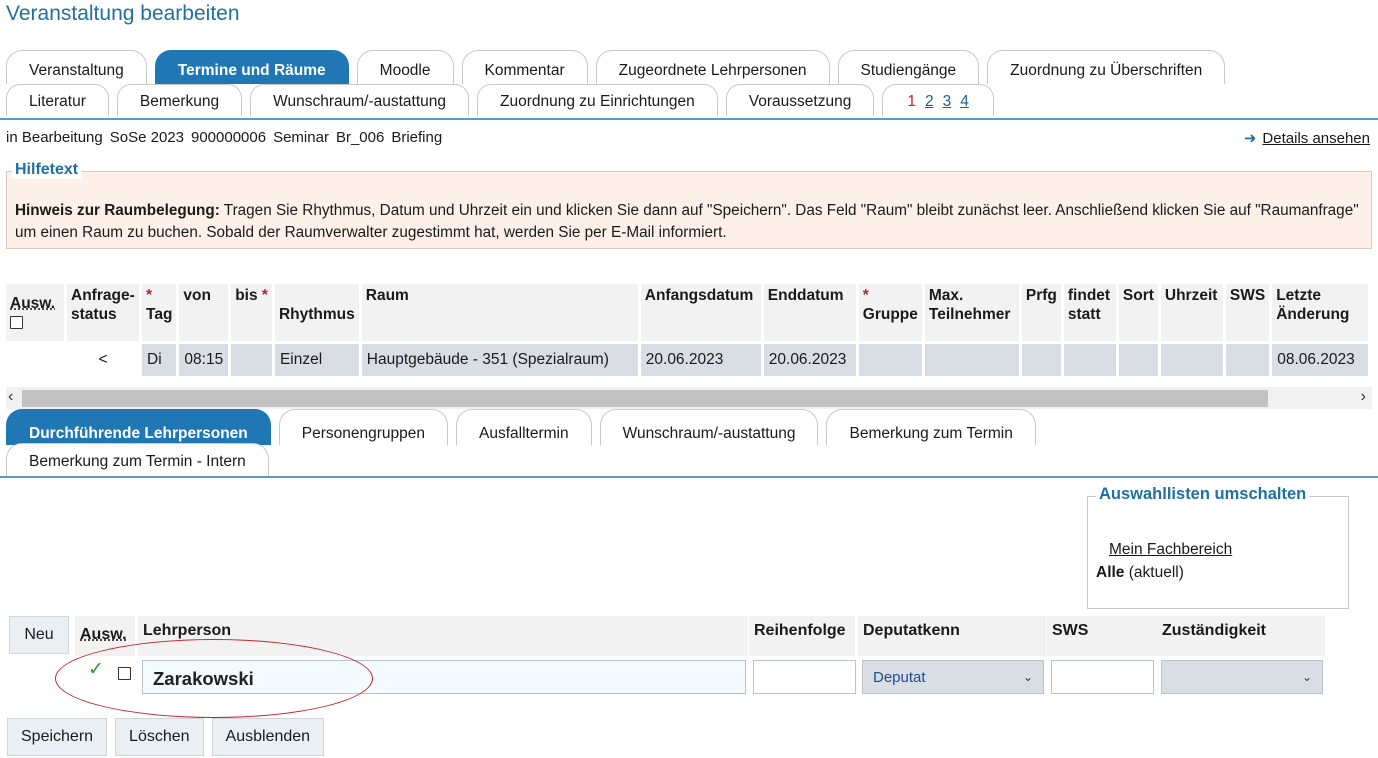 This screenshot has height=758, width=1378. What do you see at coordinates (1138, 312) in the screenshot?
I see `col-sort: Sort` at bounding box center [1138, 312].